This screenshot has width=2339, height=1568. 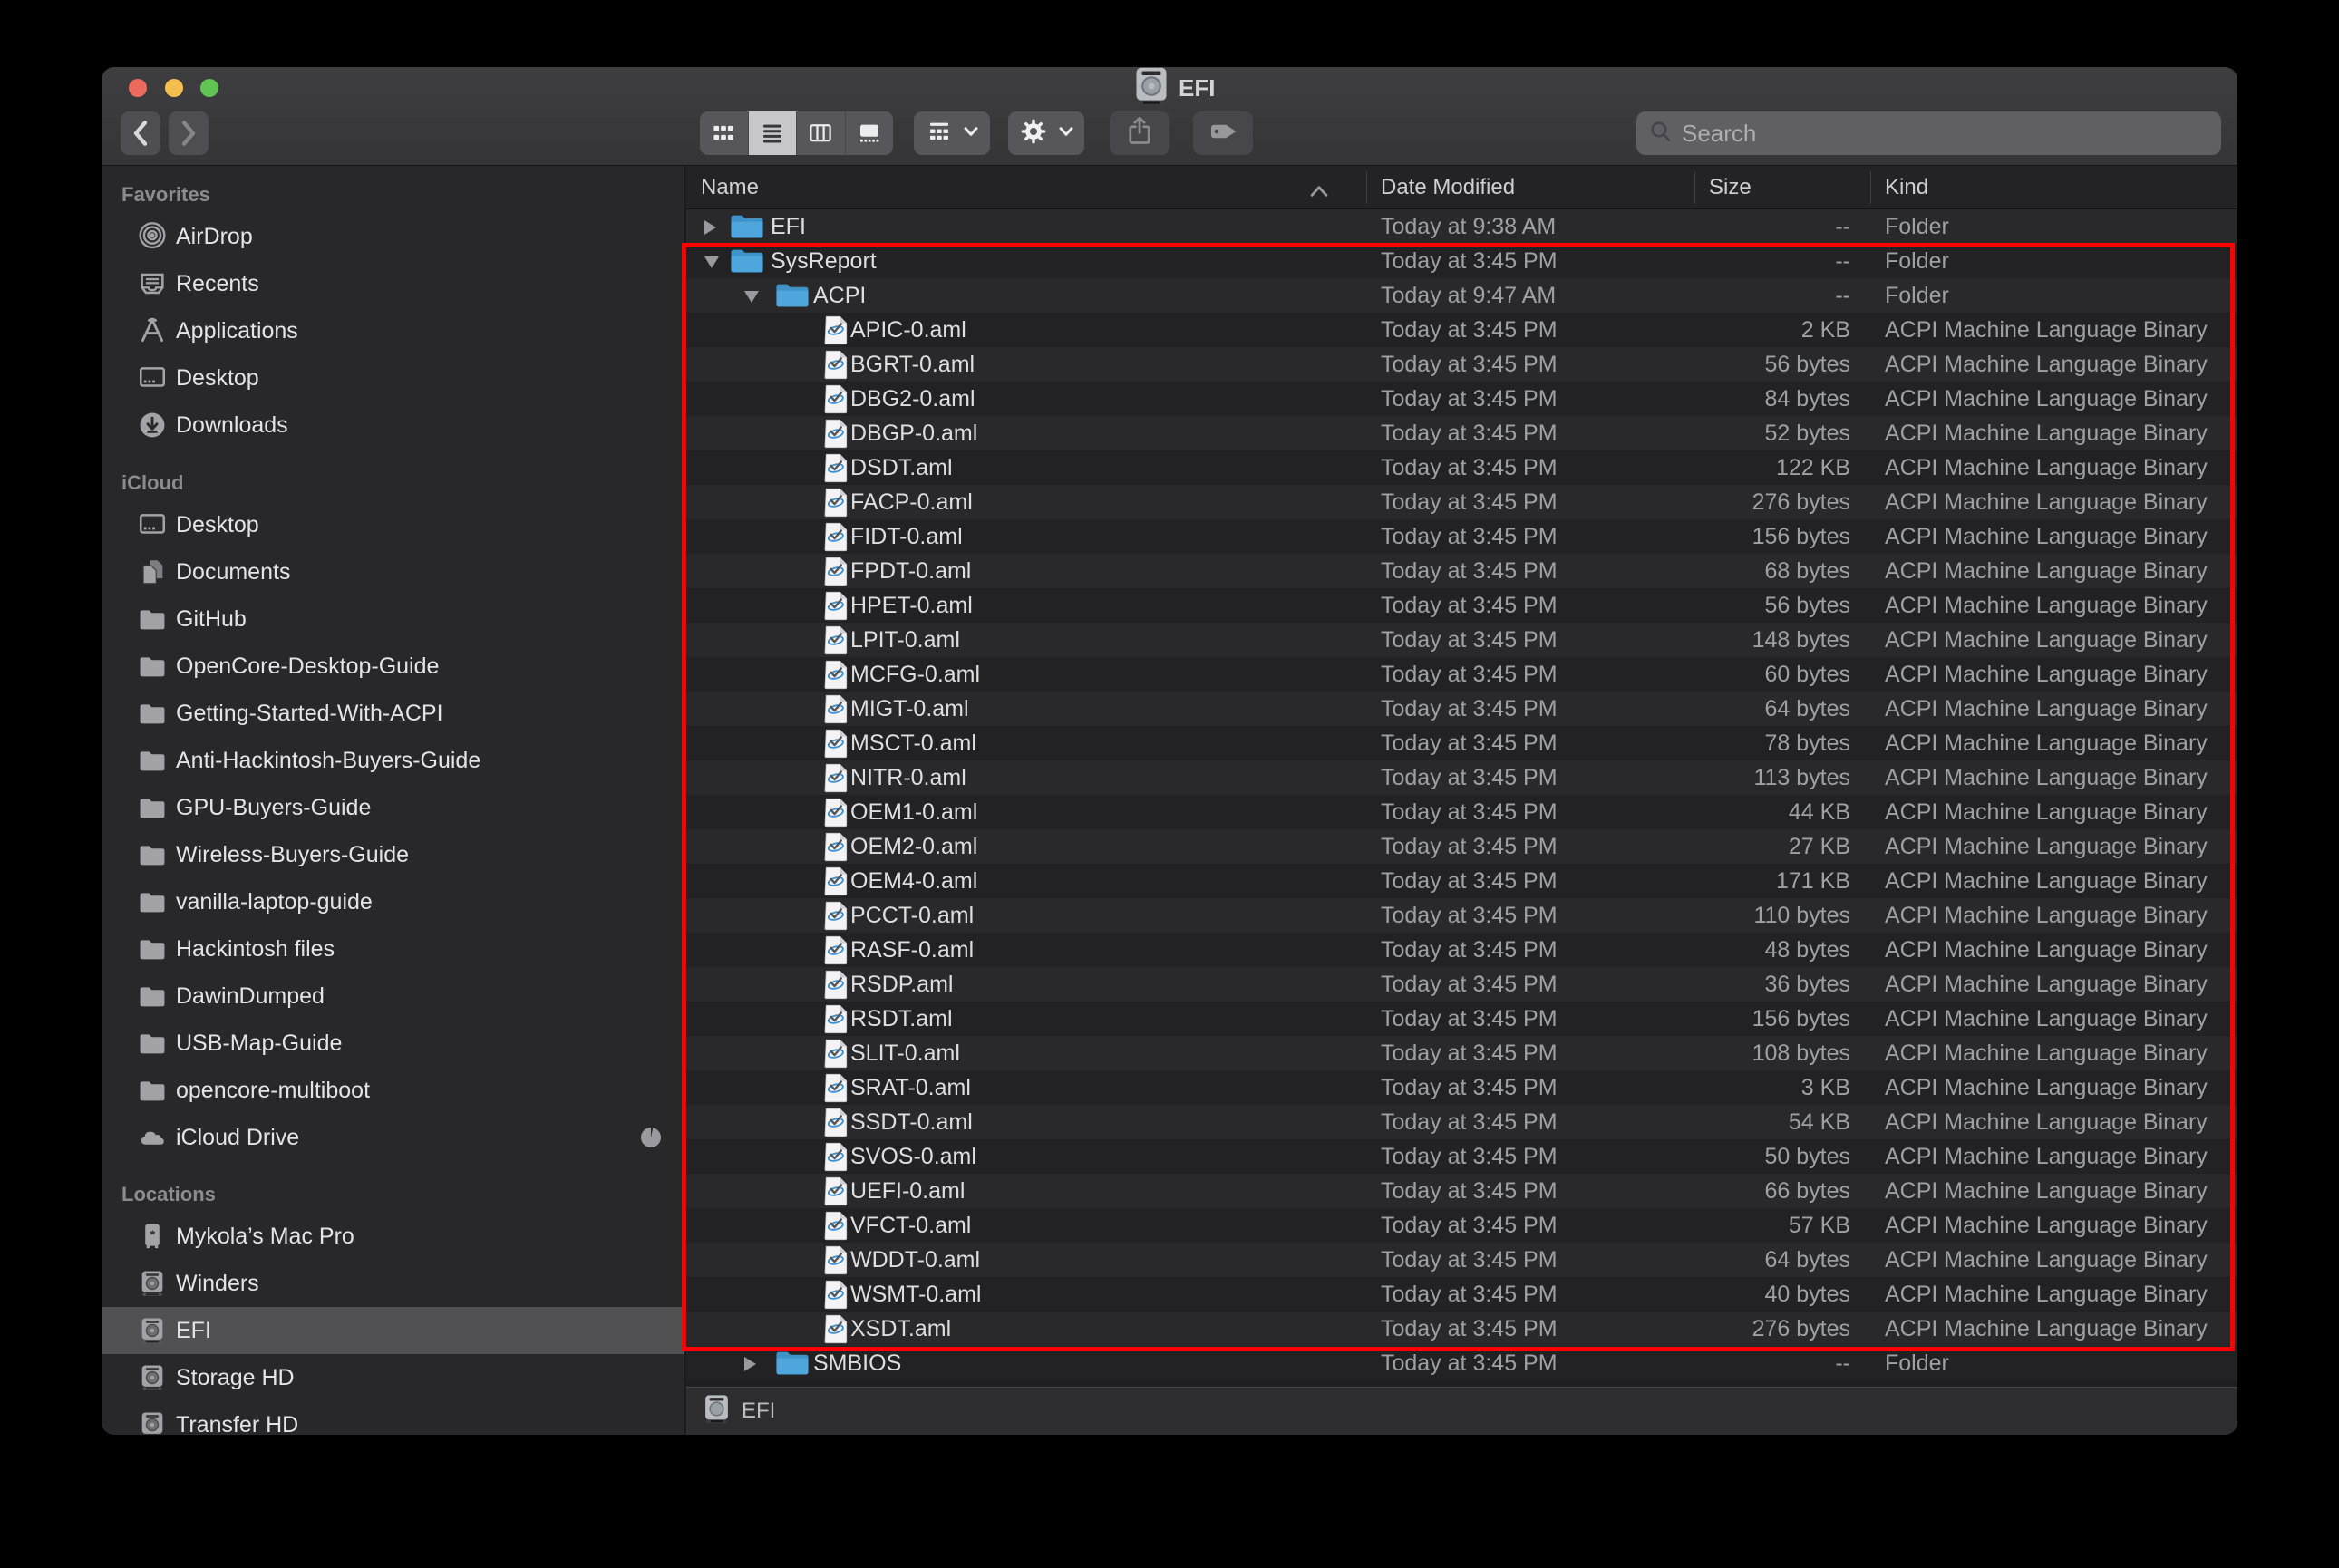 What do you see at coordinates (1026, 674) in the screenshot?
I see `name-cell: MCFG-0.aml` at bounding box center [1026, 674].